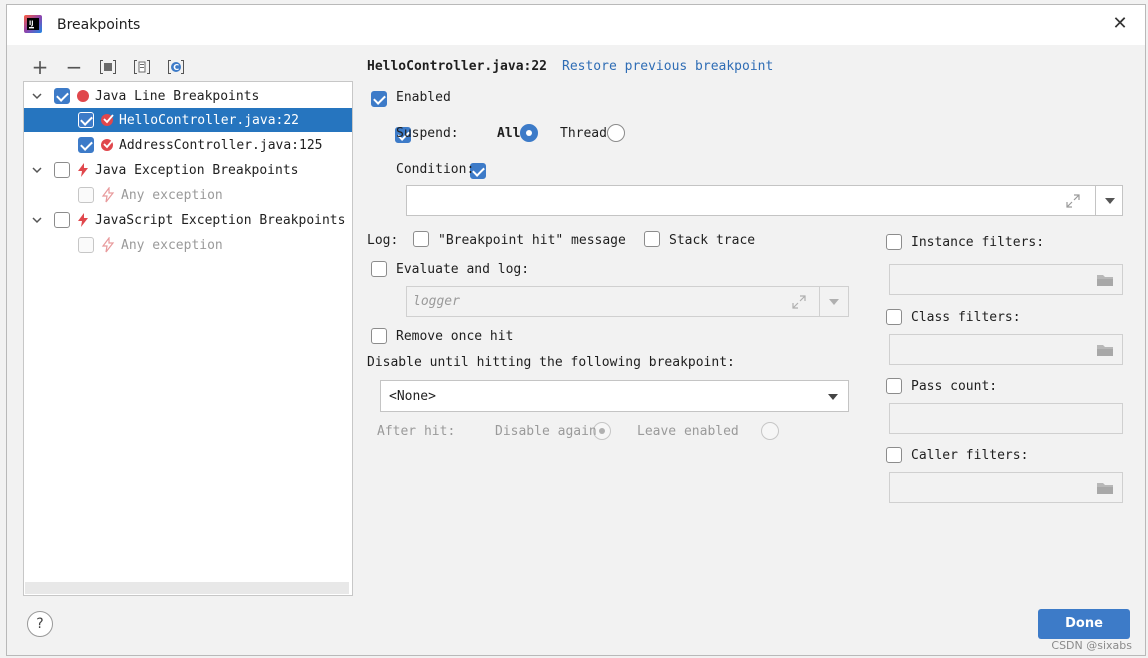 This screenshot has height=658, width=1148. What do you see at coordinates (894, 455) in the screenshot?
I see `caller-filters-checkbox` at bounding box center [894, 455].